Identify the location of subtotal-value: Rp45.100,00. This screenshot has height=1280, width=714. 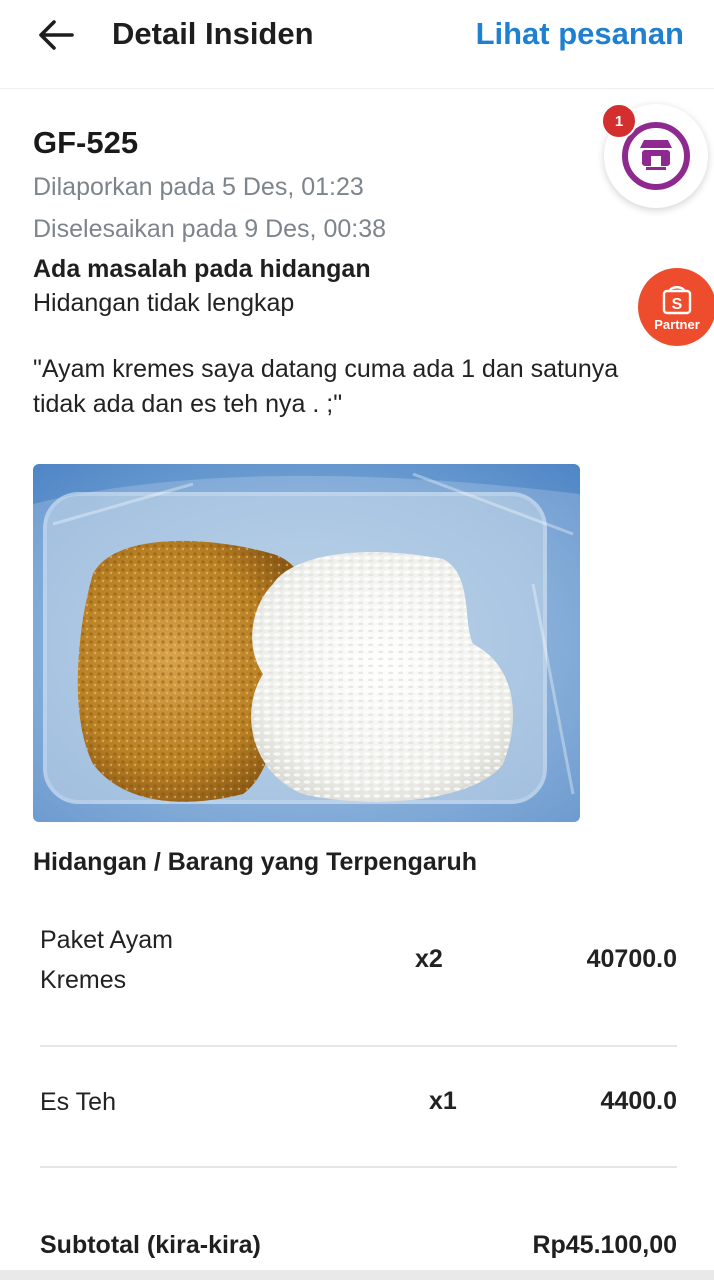
(604, 1245).